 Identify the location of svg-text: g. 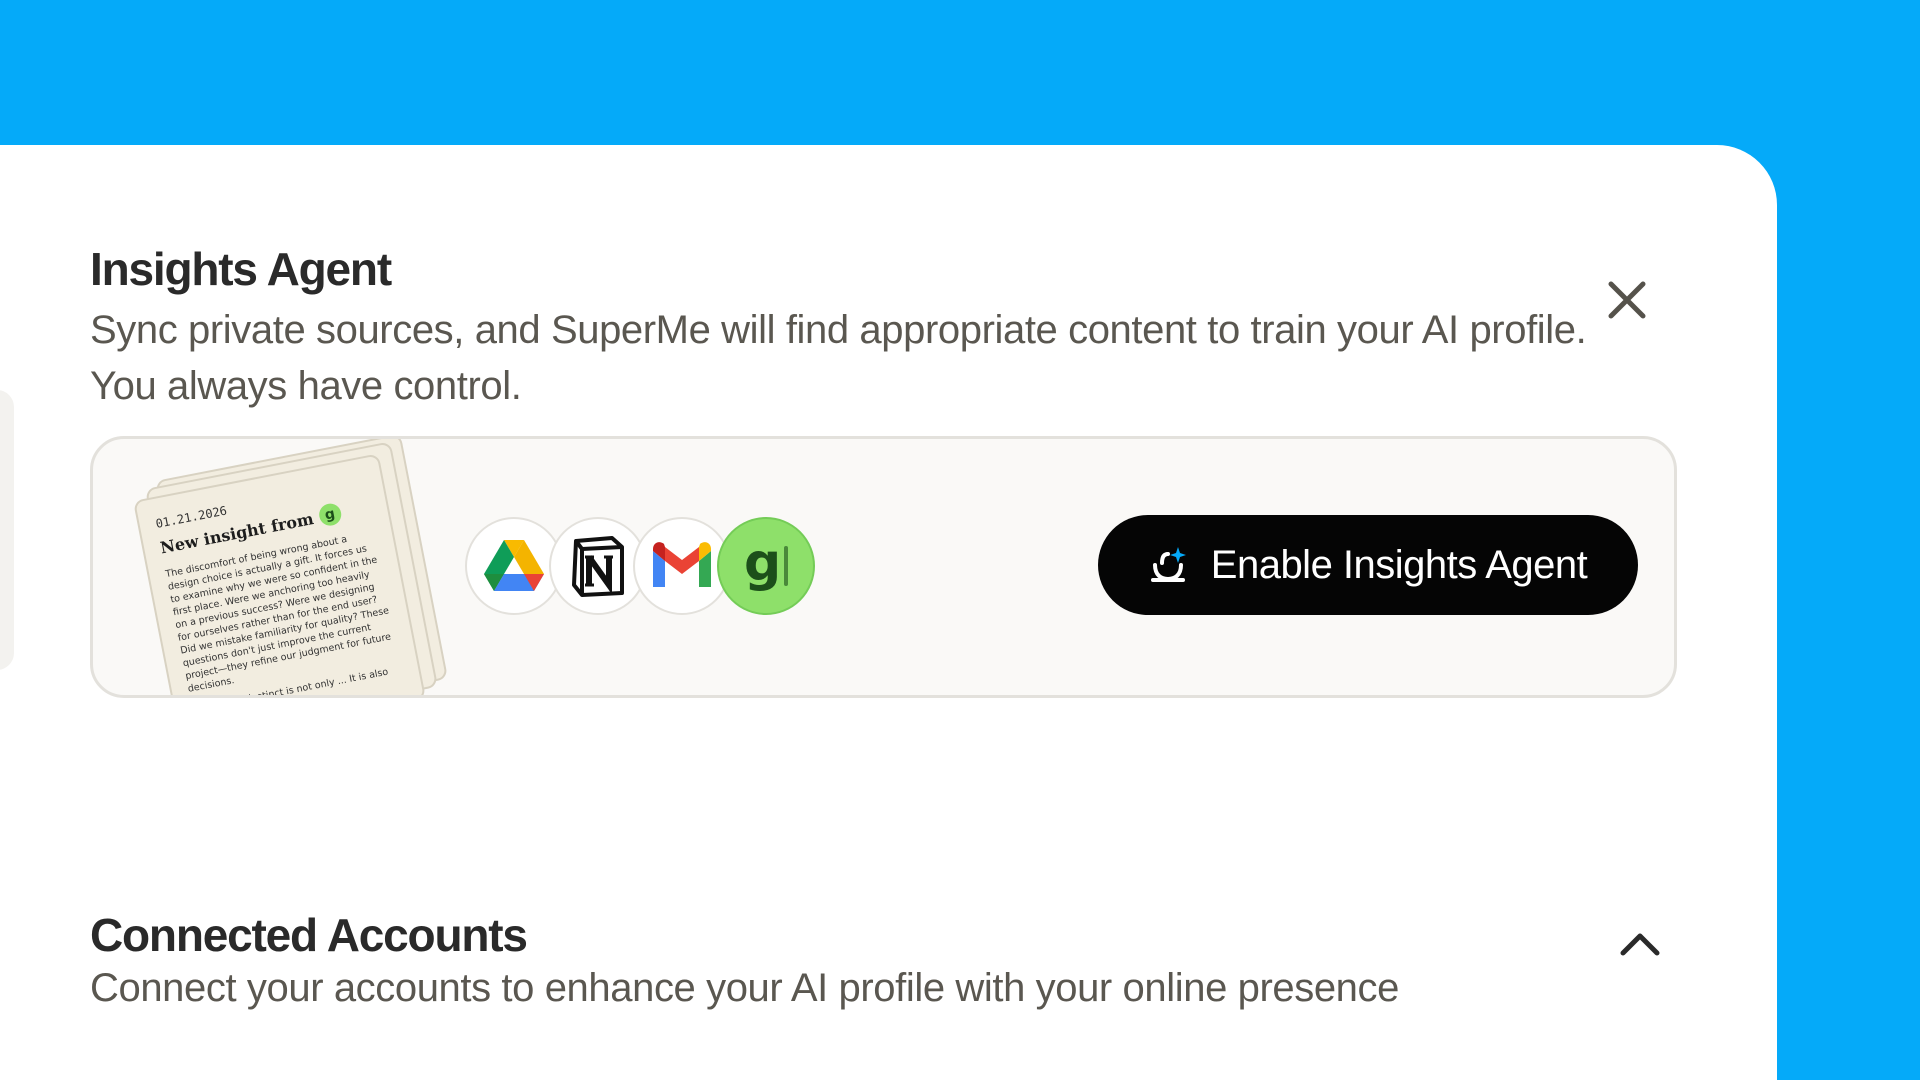
(762, 563).